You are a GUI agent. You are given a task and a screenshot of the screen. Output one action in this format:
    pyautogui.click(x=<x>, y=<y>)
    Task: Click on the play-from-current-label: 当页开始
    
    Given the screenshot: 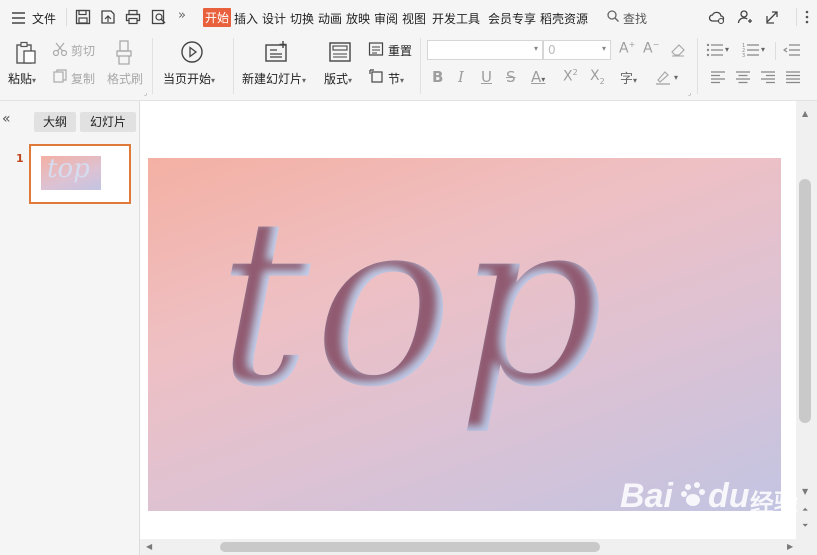 What is the action you would take?
    pyautogui.click(x=187, y=79)
    